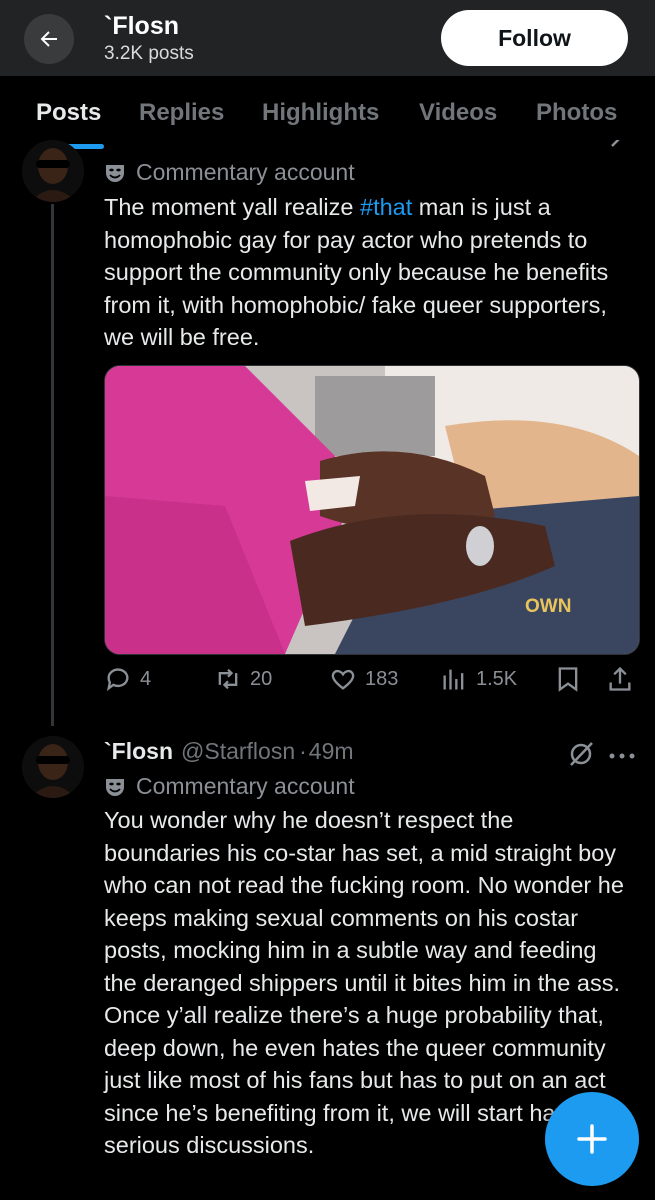 This screenshot has height=1200, width=655. Describe the element at coordinates (68, 113) in the screenshot. I see `tab-posts: Posts` at that location.